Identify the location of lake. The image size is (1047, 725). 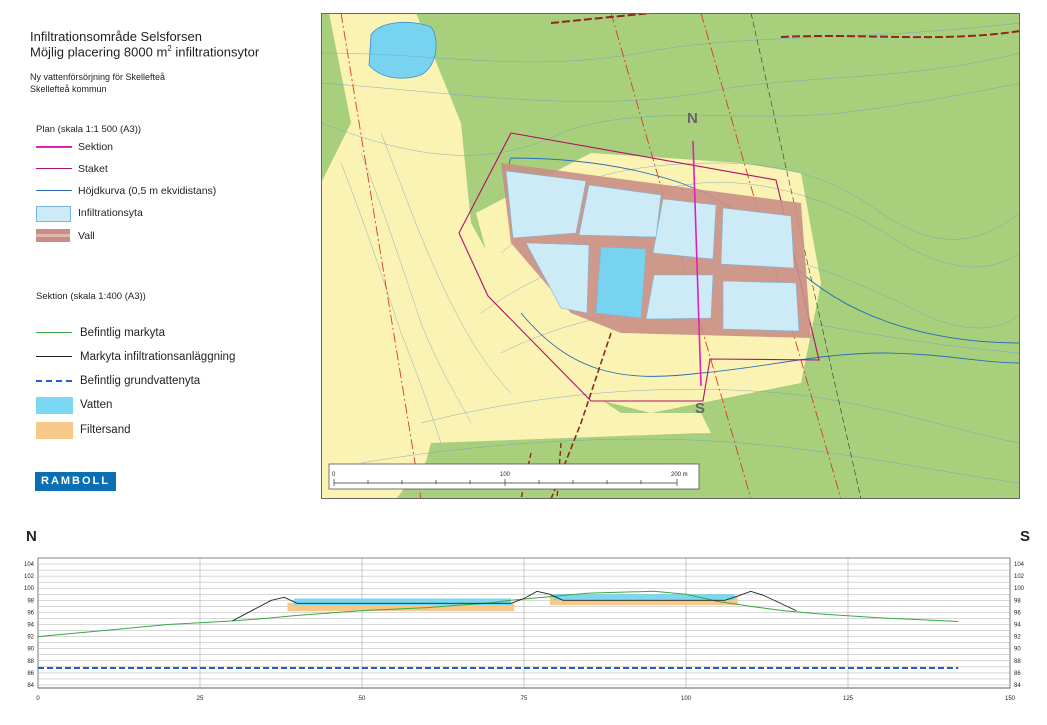
(402, 50).